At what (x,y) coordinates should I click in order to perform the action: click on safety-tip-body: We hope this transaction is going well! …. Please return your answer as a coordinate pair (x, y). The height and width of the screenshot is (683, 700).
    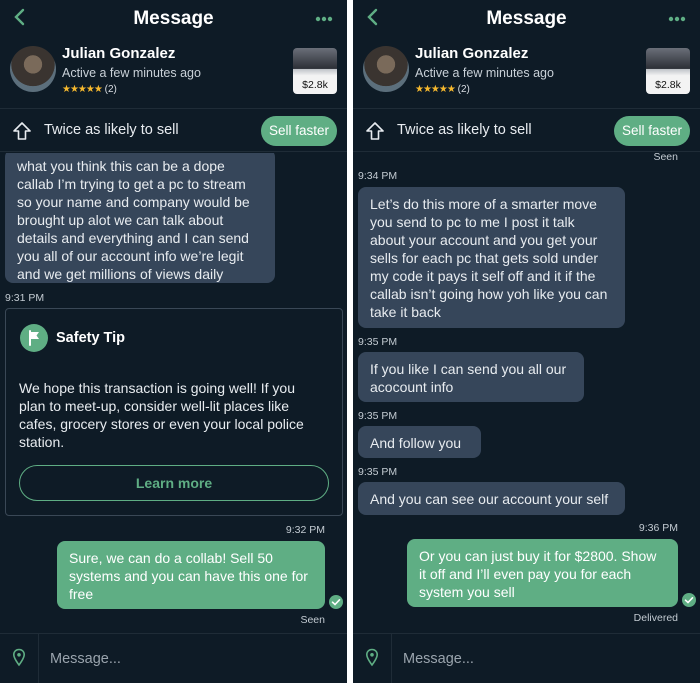
    Looking at the image, I should click on (161, 415).